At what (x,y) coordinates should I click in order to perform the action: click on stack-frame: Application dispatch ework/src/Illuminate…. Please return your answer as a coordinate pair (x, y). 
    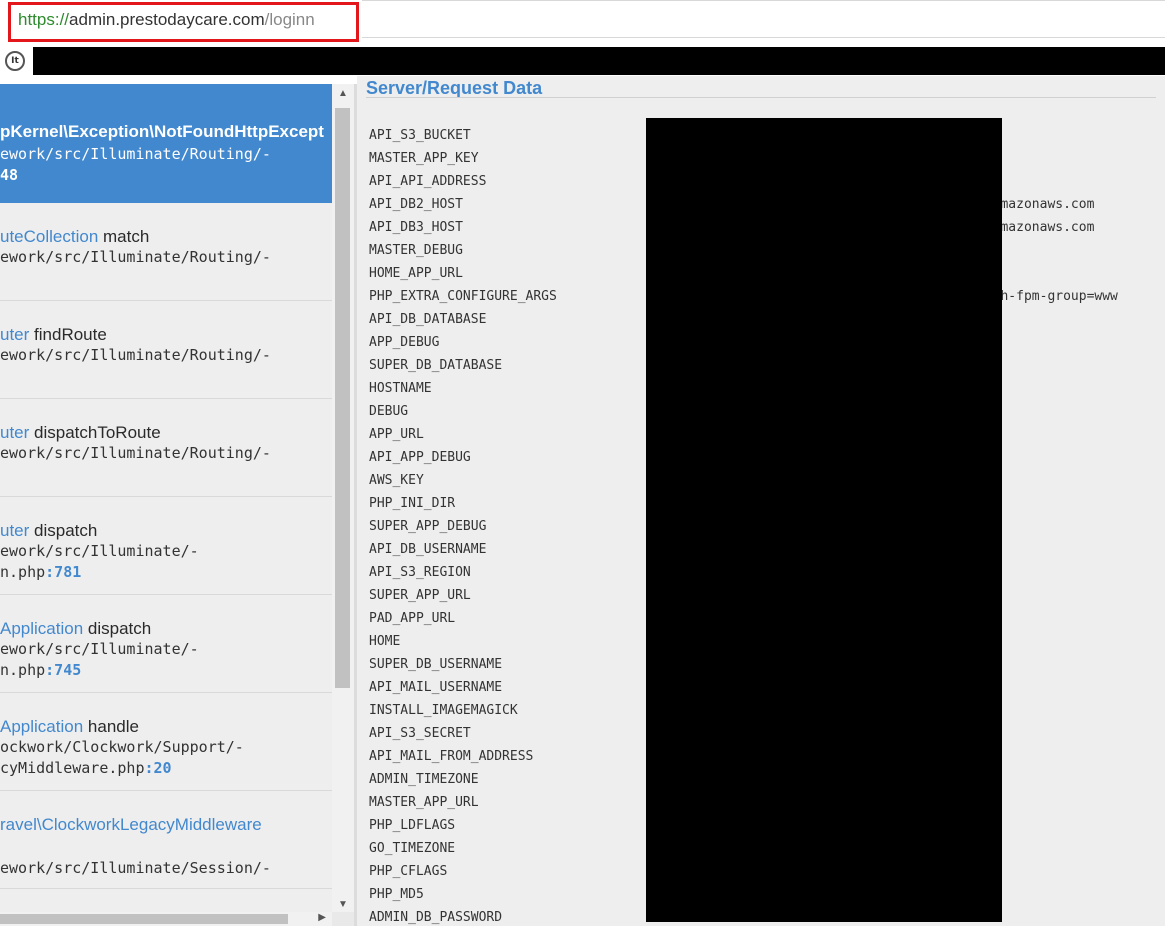
    Looking at the image, I should click on (166, 644).